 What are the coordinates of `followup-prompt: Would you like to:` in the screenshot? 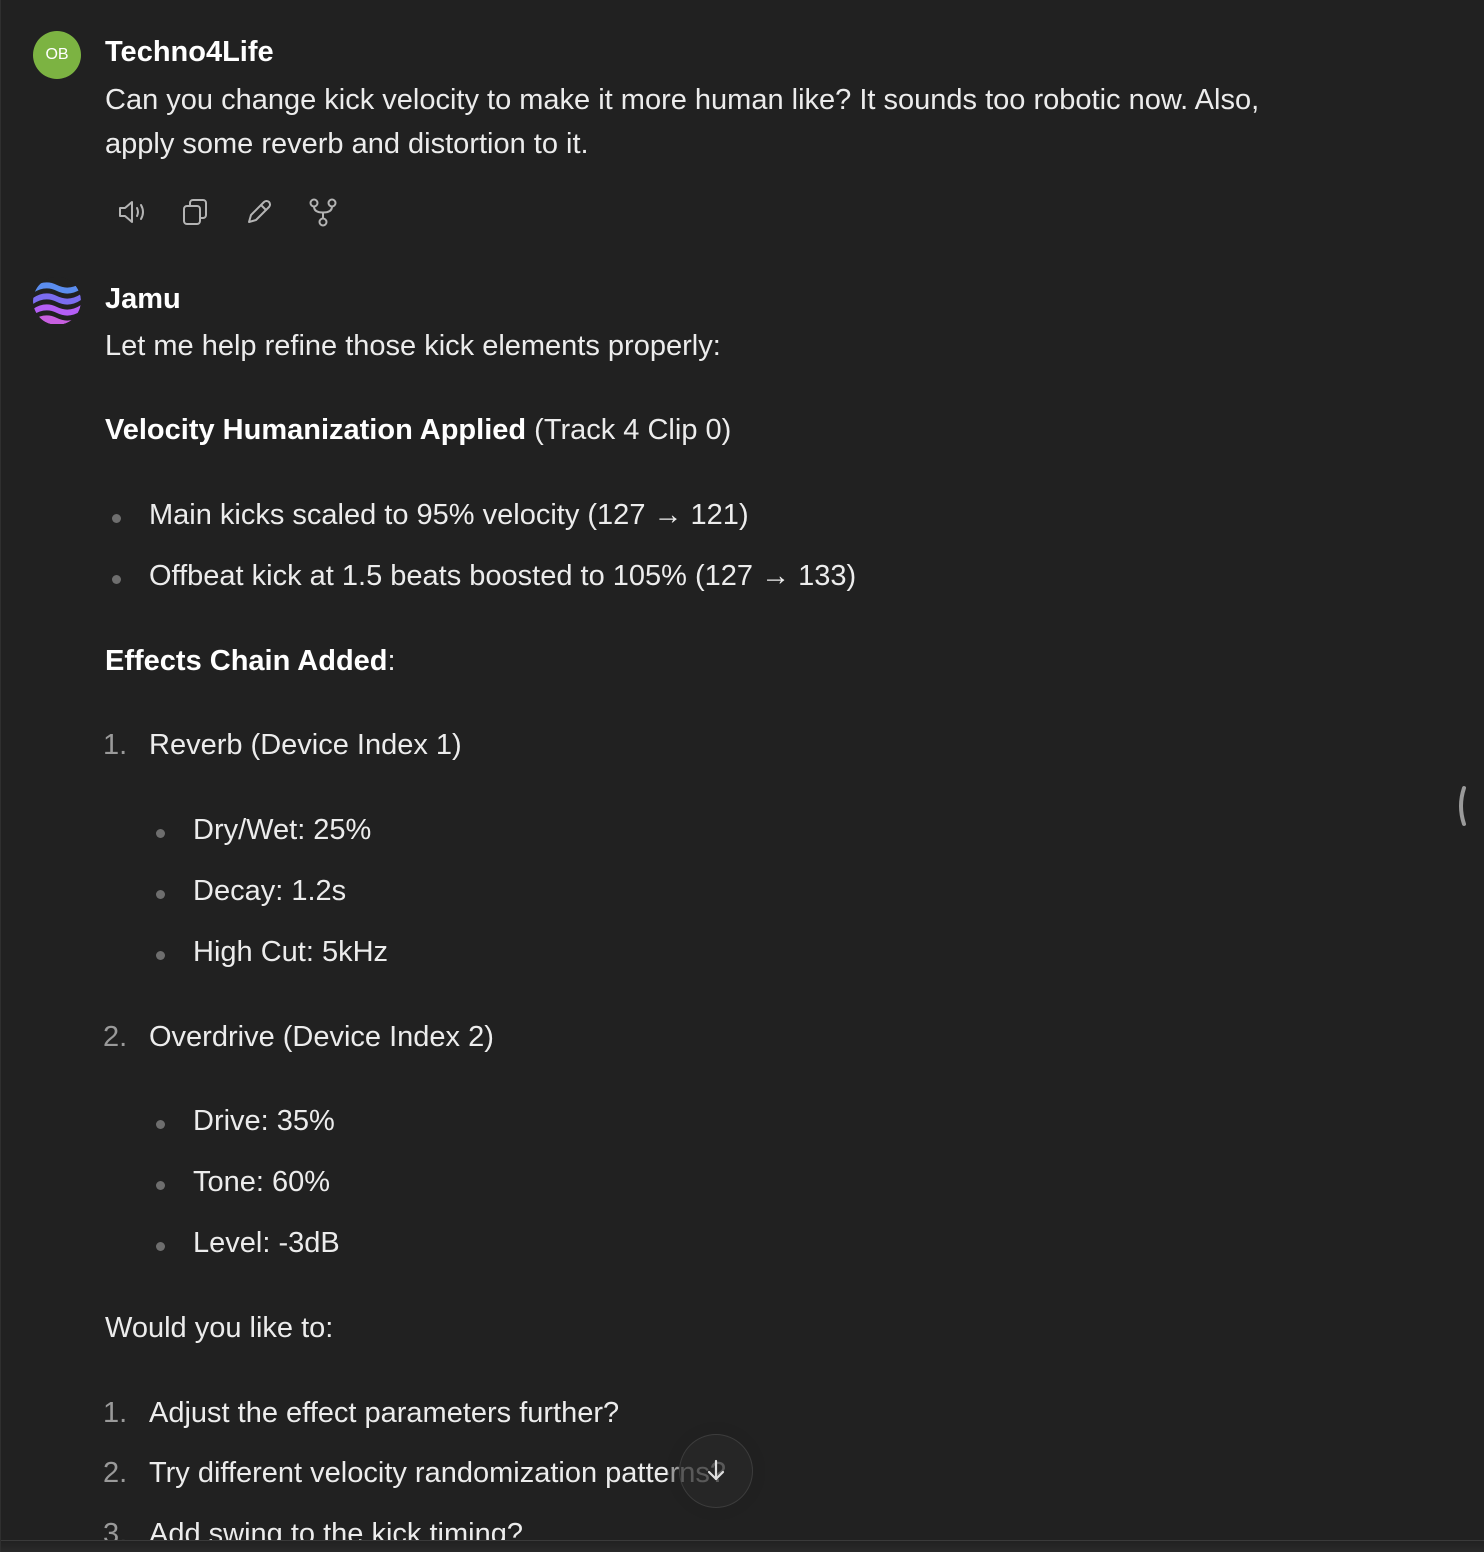 It's located at (219, 1328).